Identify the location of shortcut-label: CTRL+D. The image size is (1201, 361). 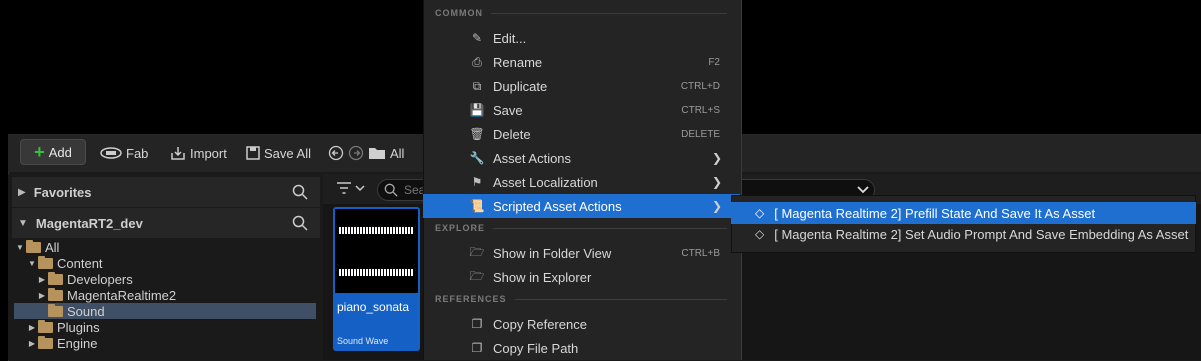
(700, 86).